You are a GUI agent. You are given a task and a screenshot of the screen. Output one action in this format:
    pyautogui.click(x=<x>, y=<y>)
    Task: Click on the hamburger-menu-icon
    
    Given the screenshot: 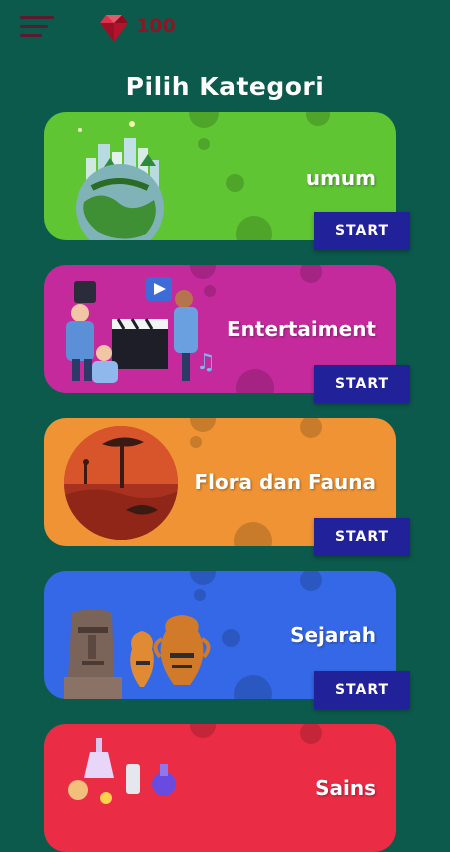 What is the action you would take?
    pyautogui.click(x=37, y=28)
    